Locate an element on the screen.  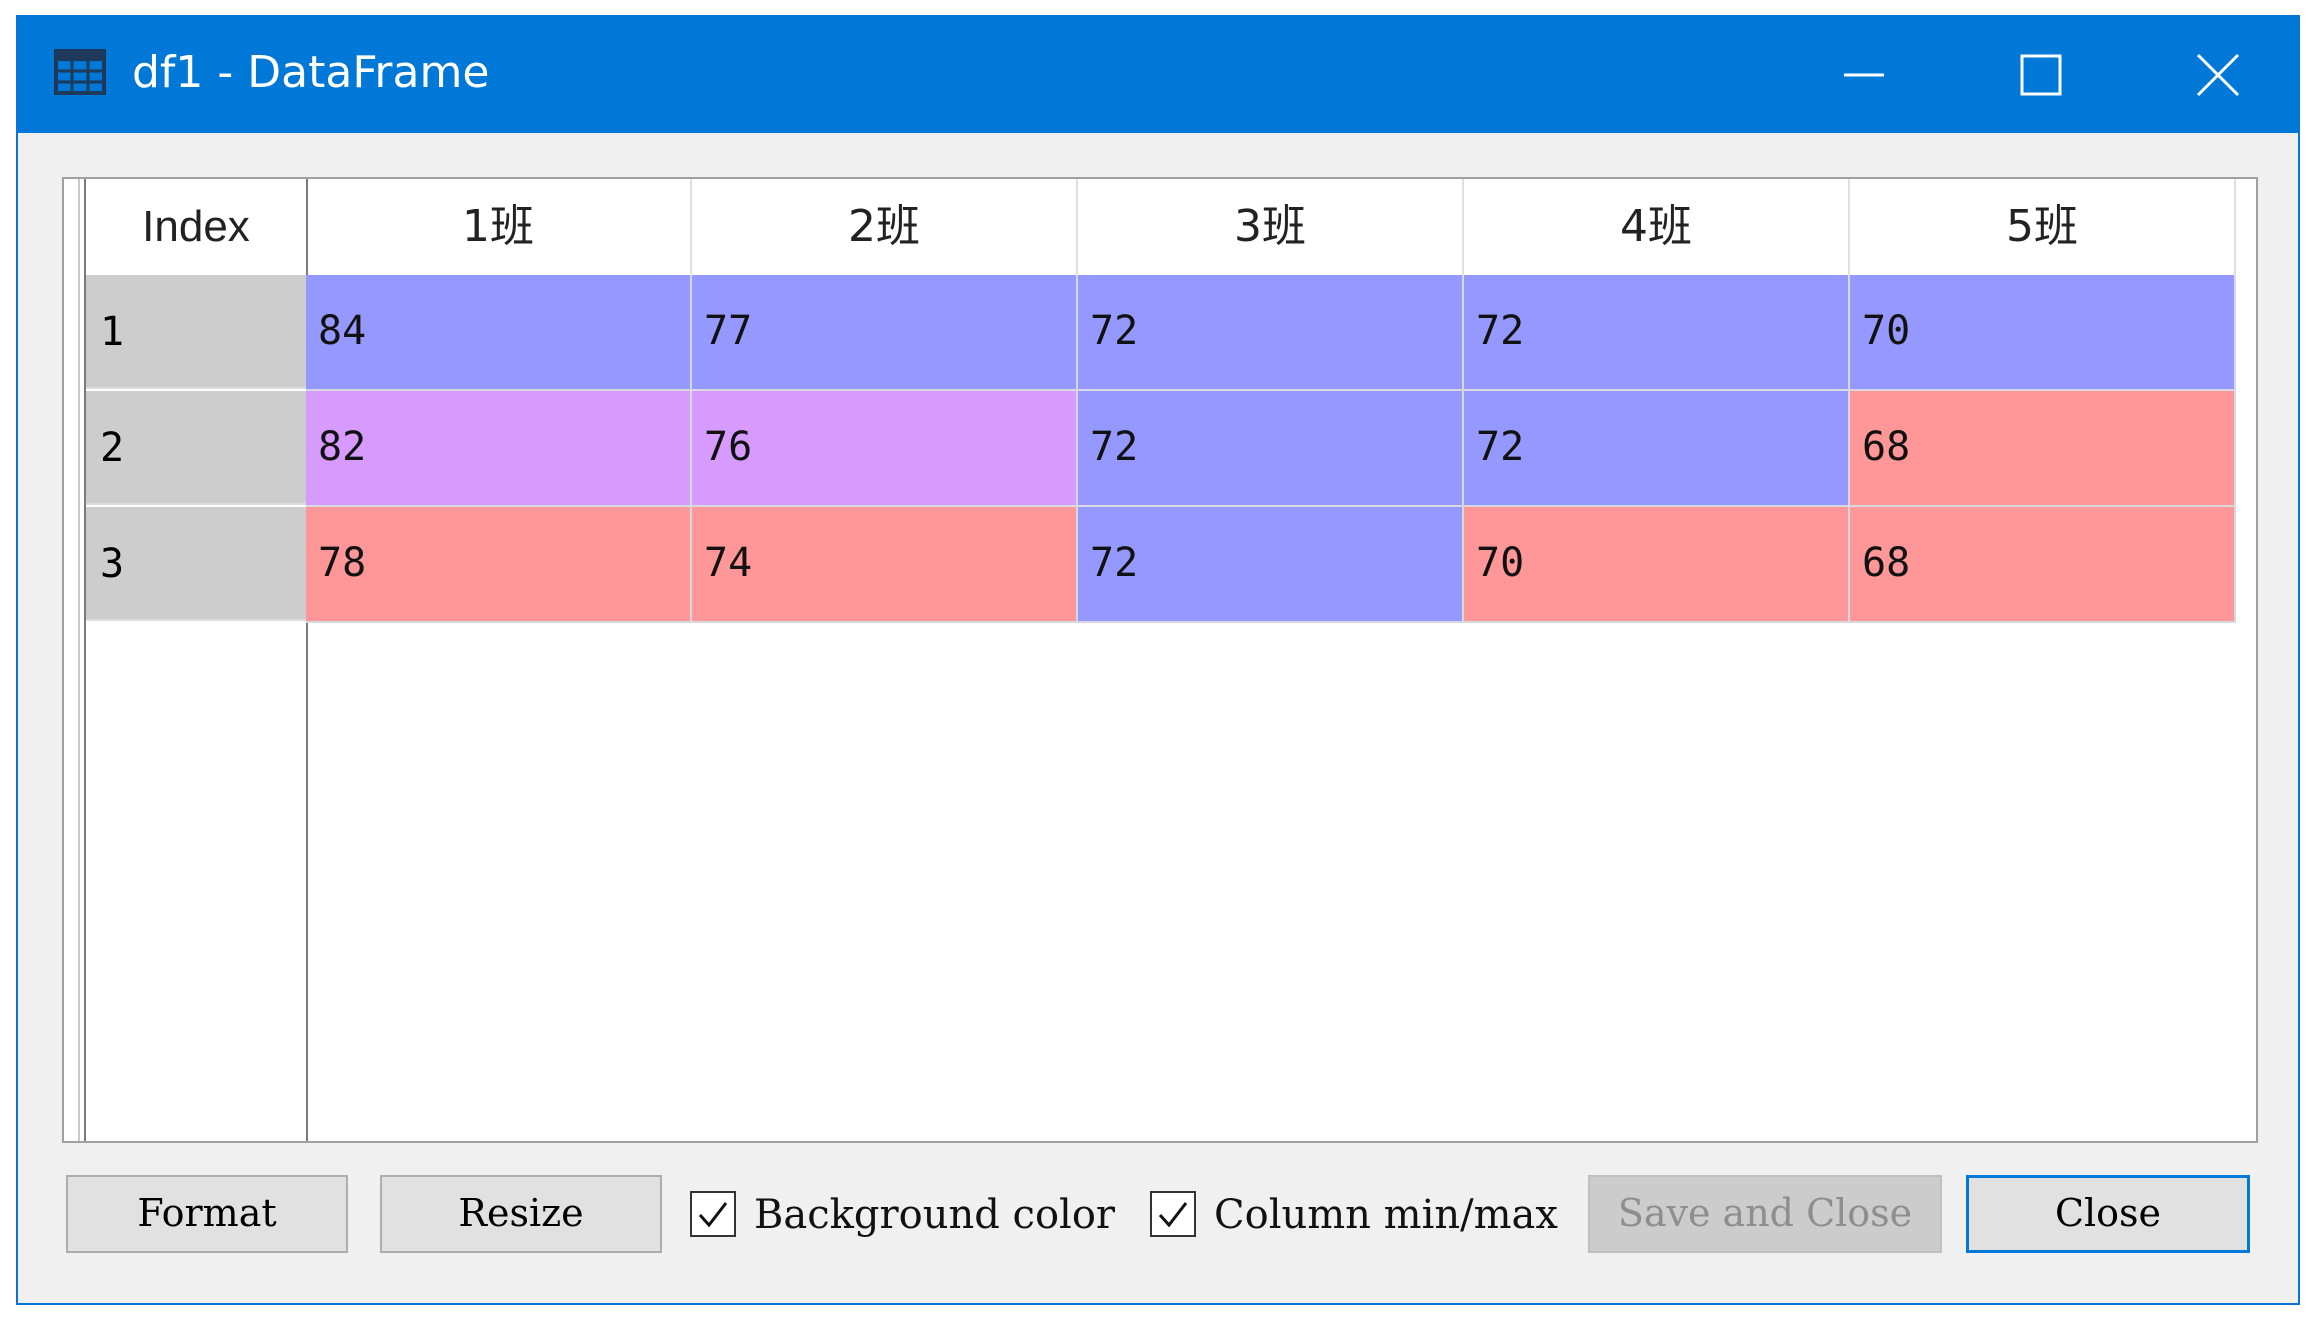
index-column: Index 1 2 3 is located at coordinates (196, 660).